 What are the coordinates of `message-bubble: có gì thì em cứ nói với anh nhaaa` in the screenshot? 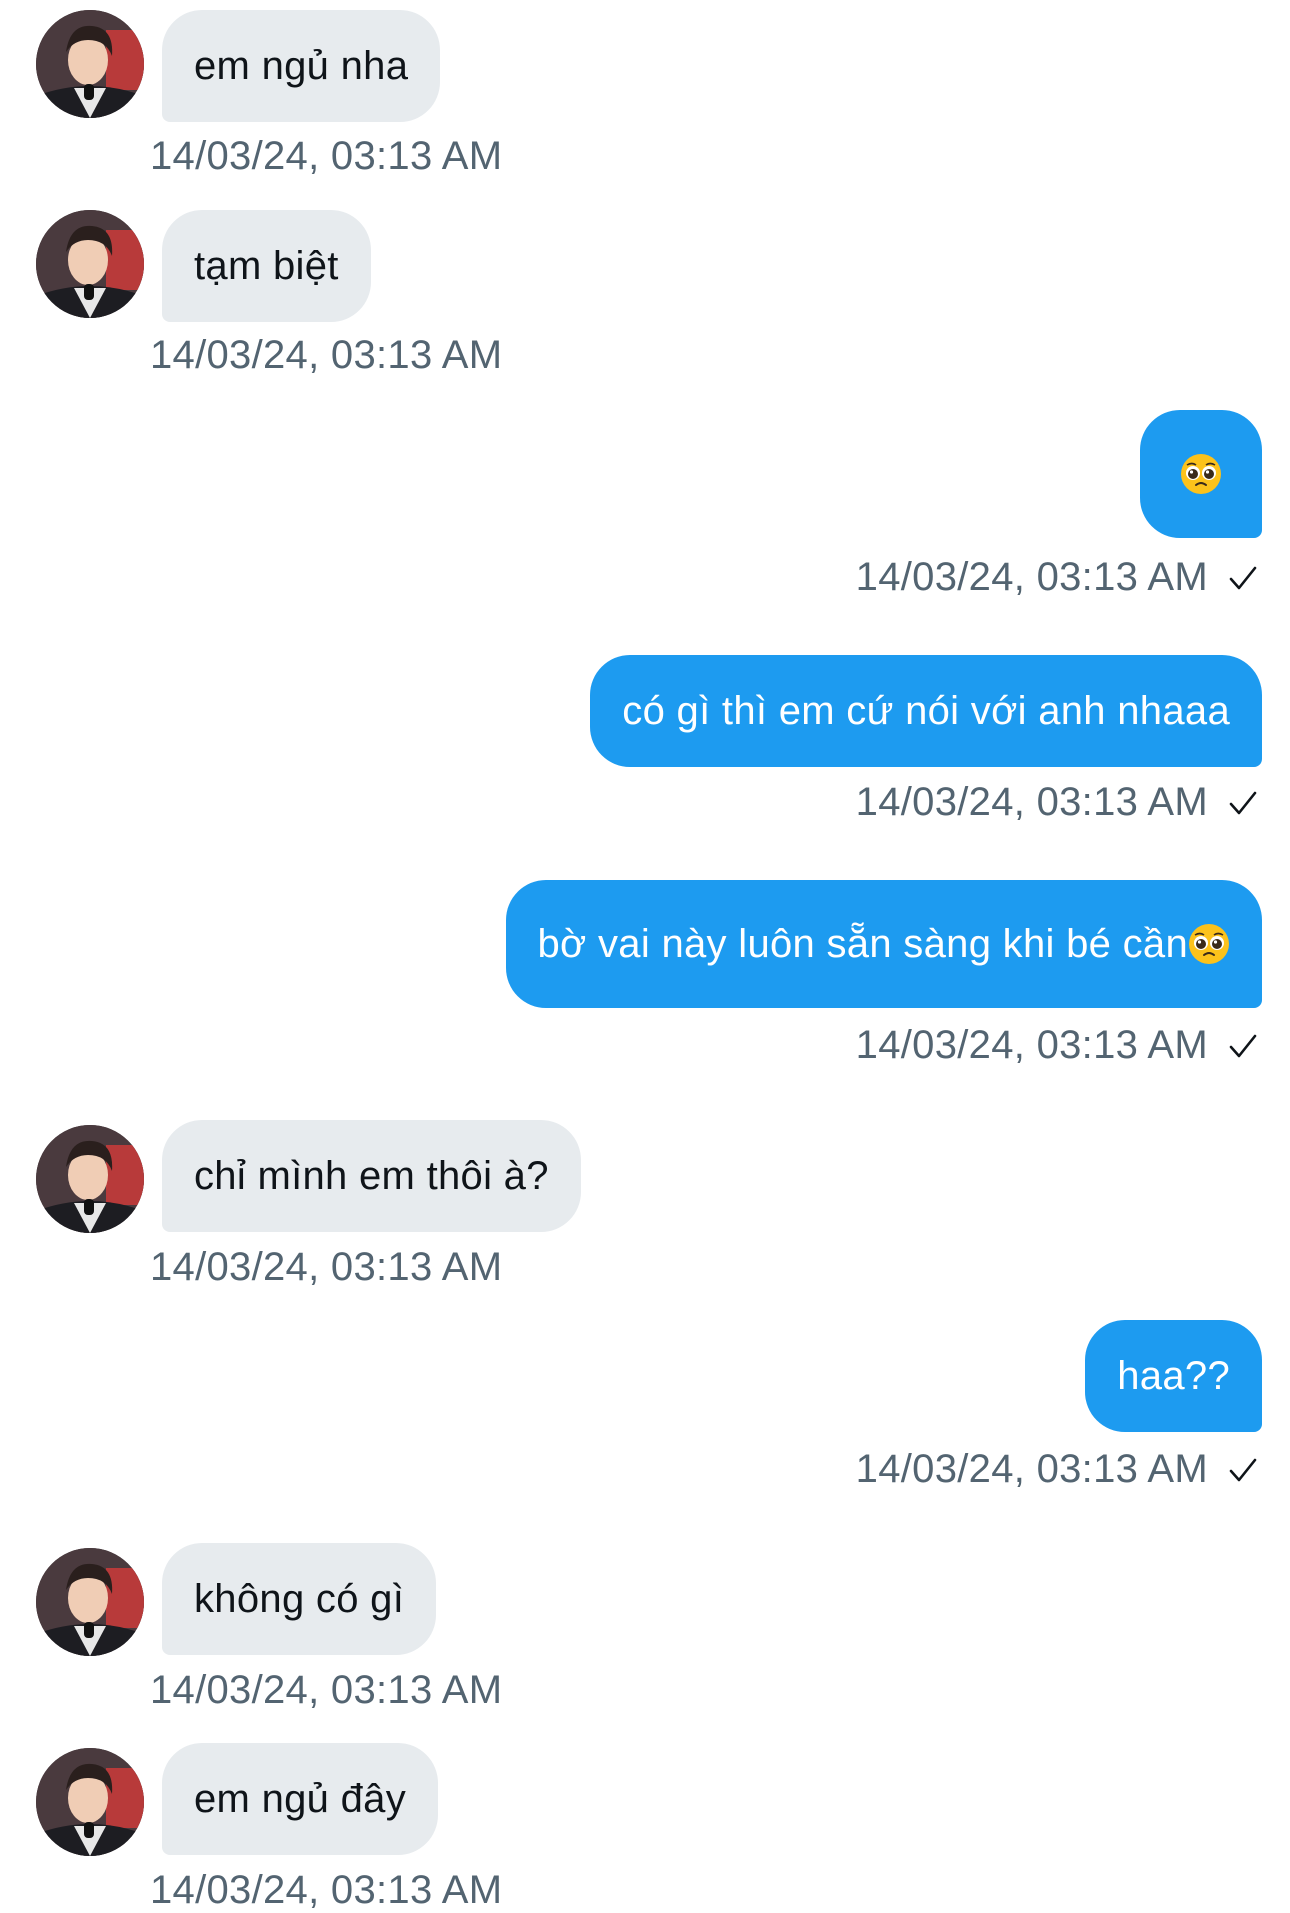 It's located at (926, 711).